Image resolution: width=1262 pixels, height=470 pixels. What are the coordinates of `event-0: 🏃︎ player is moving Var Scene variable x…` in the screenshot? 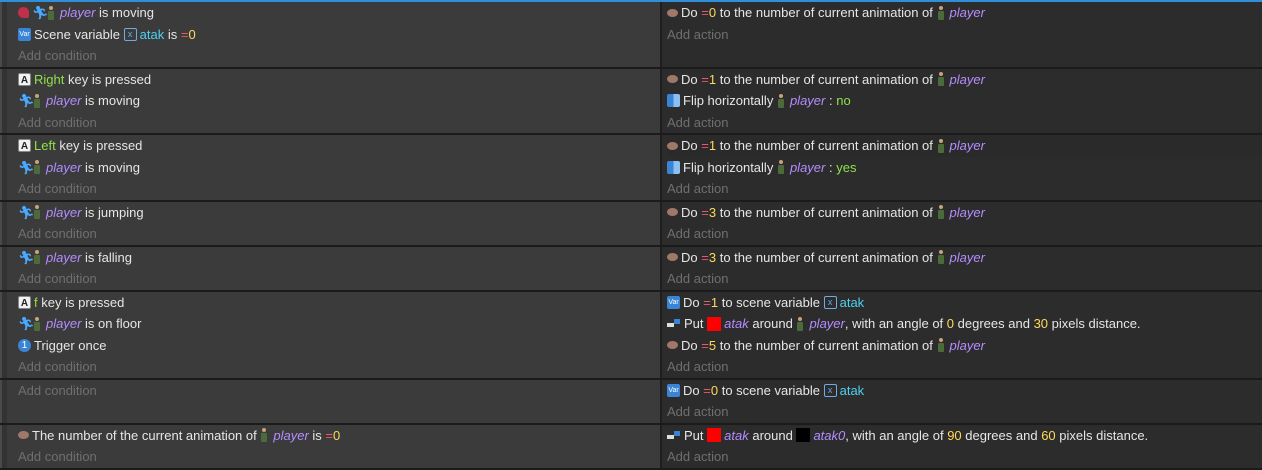 It's located at (631, 35).